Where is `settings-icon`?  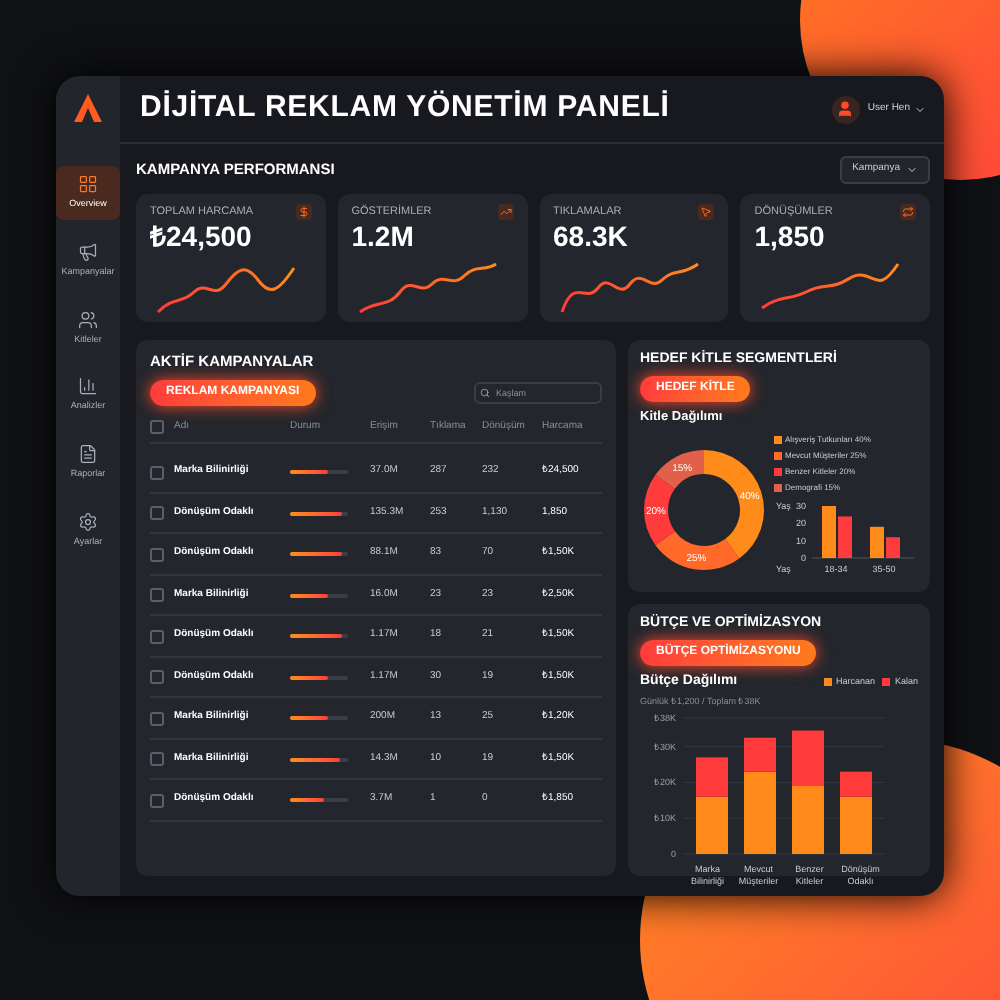
settings-icon is located at coordinates (88, 521).